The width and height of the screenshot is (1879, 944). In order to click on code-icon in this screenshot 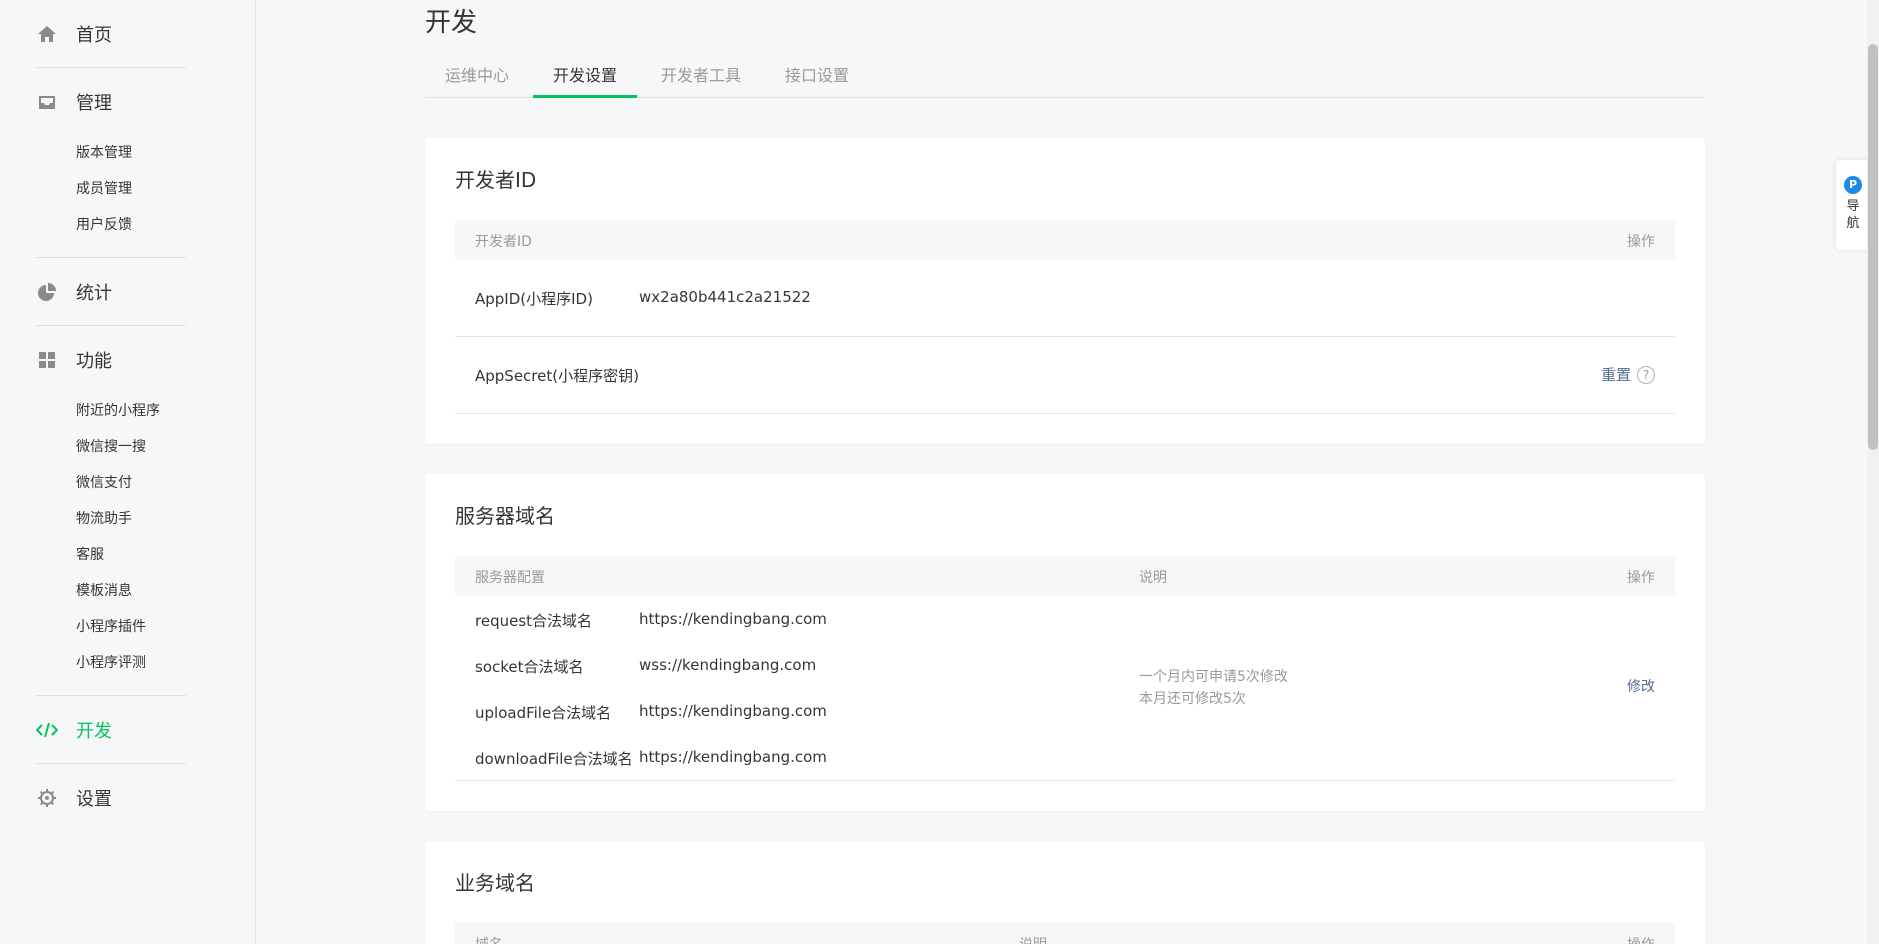, I will do `click(47, 730)`.